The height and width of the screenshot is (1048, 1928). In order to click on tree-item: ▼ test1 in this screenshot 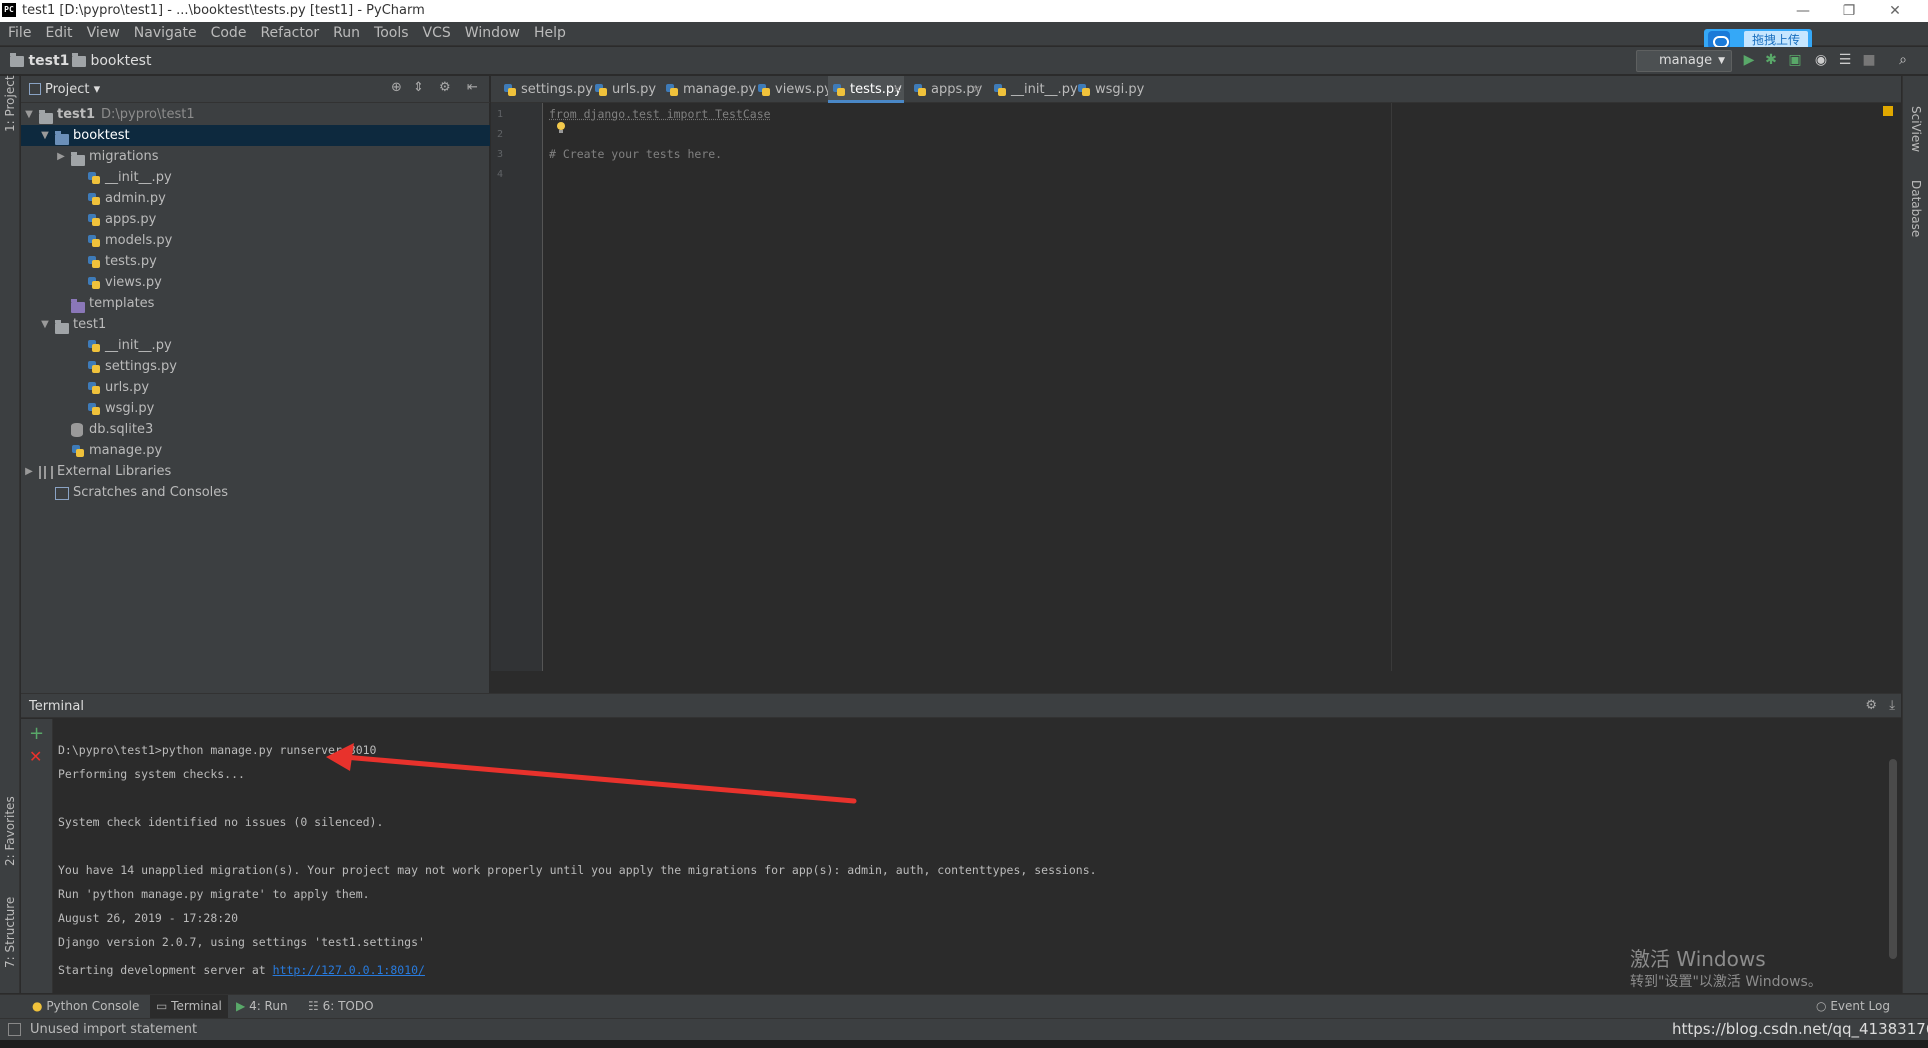, I will do `click(255, 324)`.